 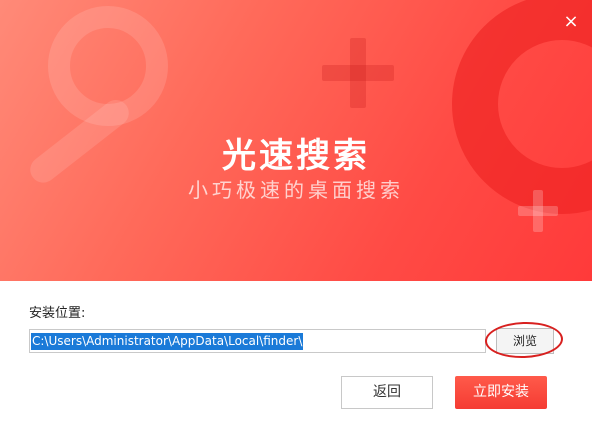 What do you see at coordinates (57, 313) in the screenshot?
I see `install-location-label: 安装位置:` at bounding box center [57, 313].